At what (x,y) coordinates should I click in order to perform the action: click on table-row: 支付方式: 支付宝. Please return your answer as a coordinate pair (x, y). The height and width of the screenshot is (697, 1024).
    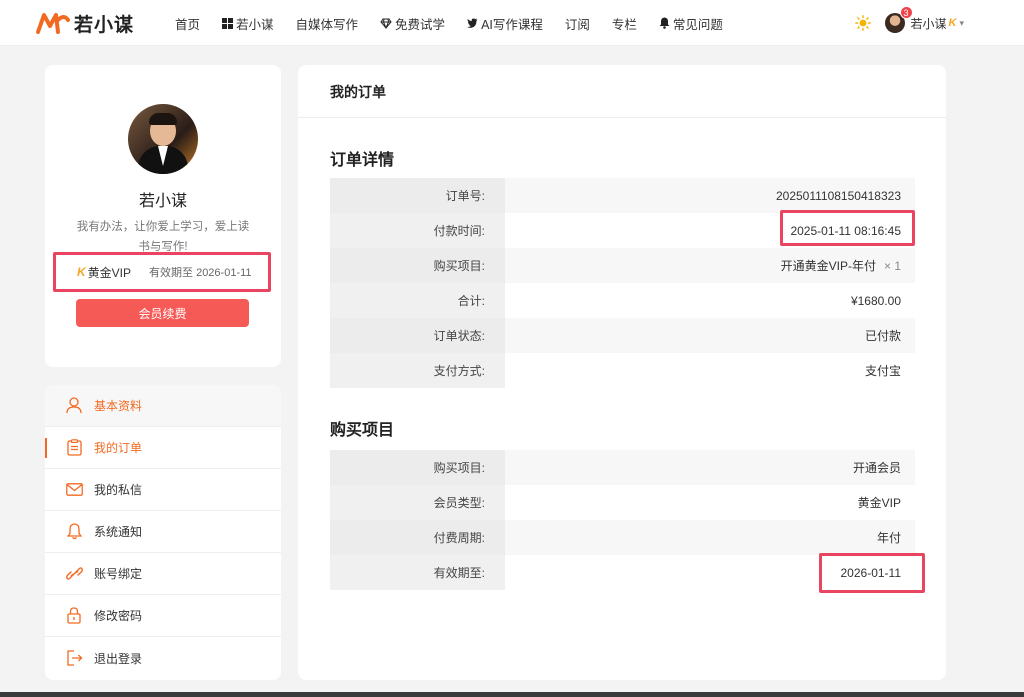
    Looking at the image, I should click on (622, 370).